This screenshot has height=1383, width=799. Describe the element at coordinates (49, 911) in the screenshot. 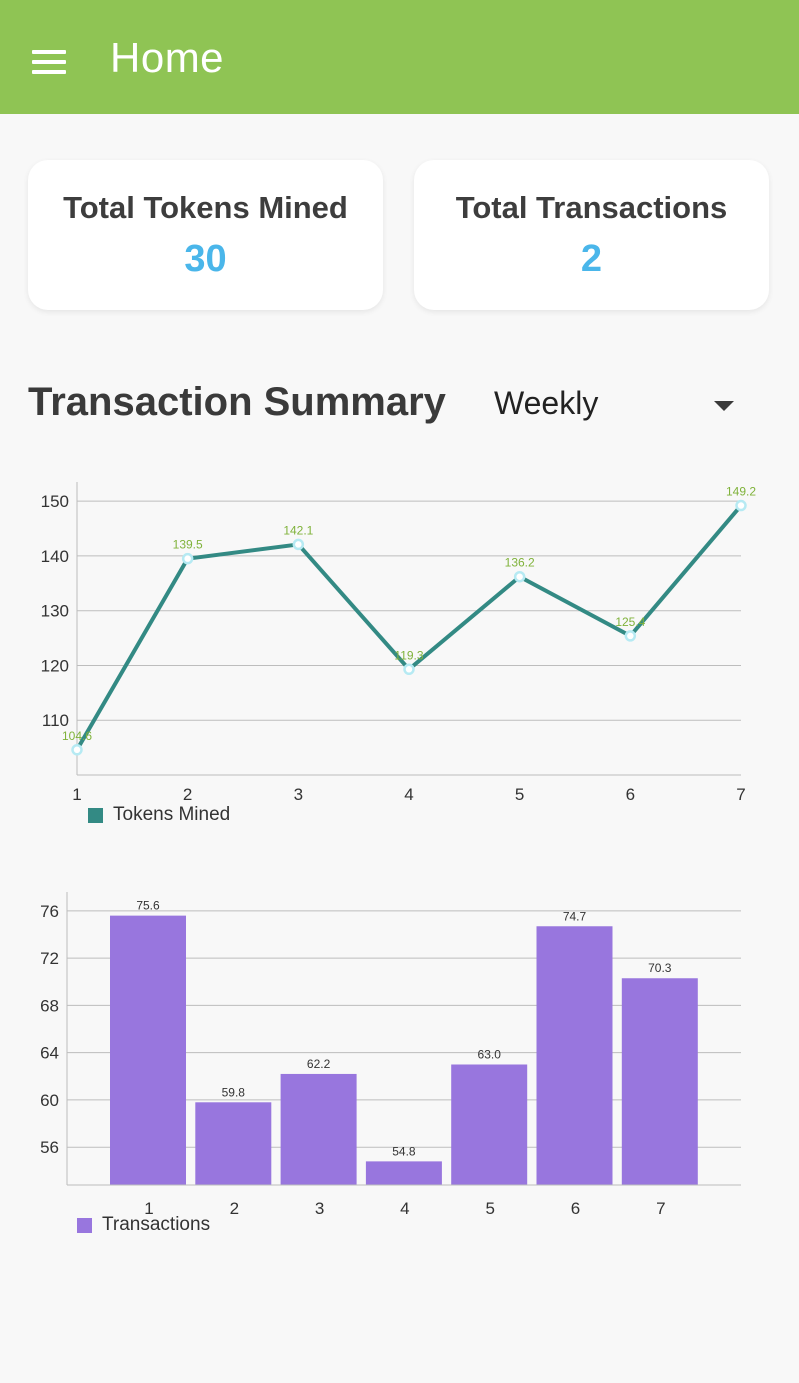

I see `y-tick-label: 76` at that location.